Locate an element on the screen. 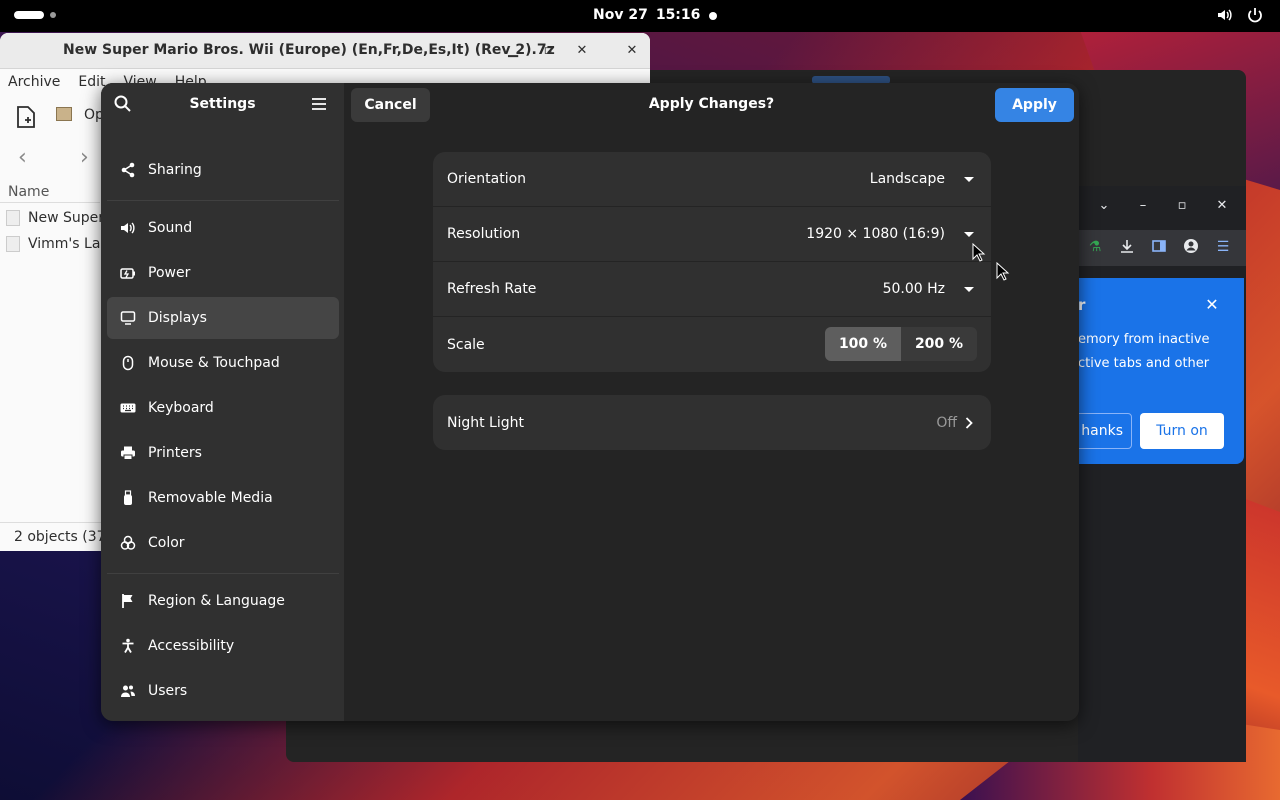  sidebar-item-mouse-touchpad: Mouse & Touchpad is located at coordinates (223, 363).